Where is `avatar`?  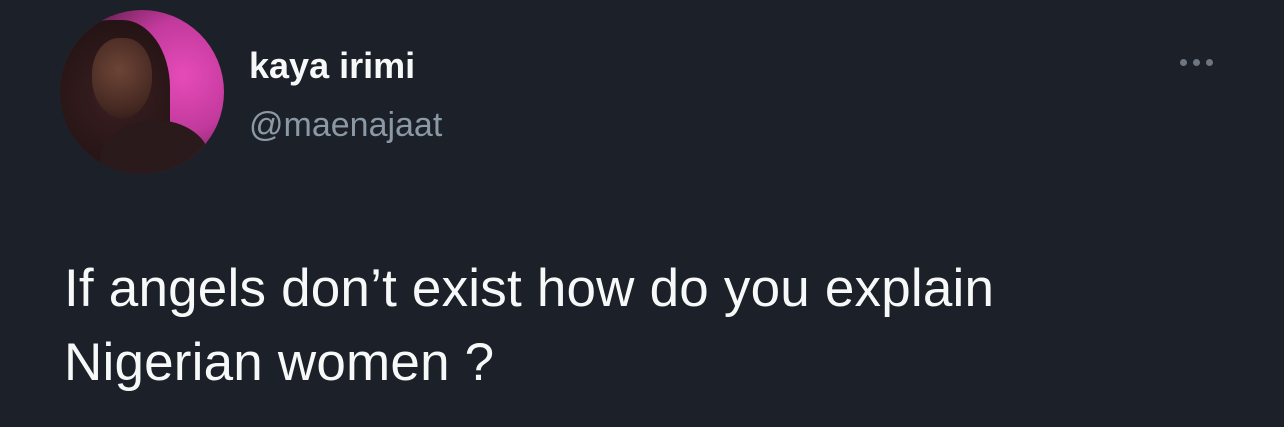
avatar is located at coordinates (142, 92).